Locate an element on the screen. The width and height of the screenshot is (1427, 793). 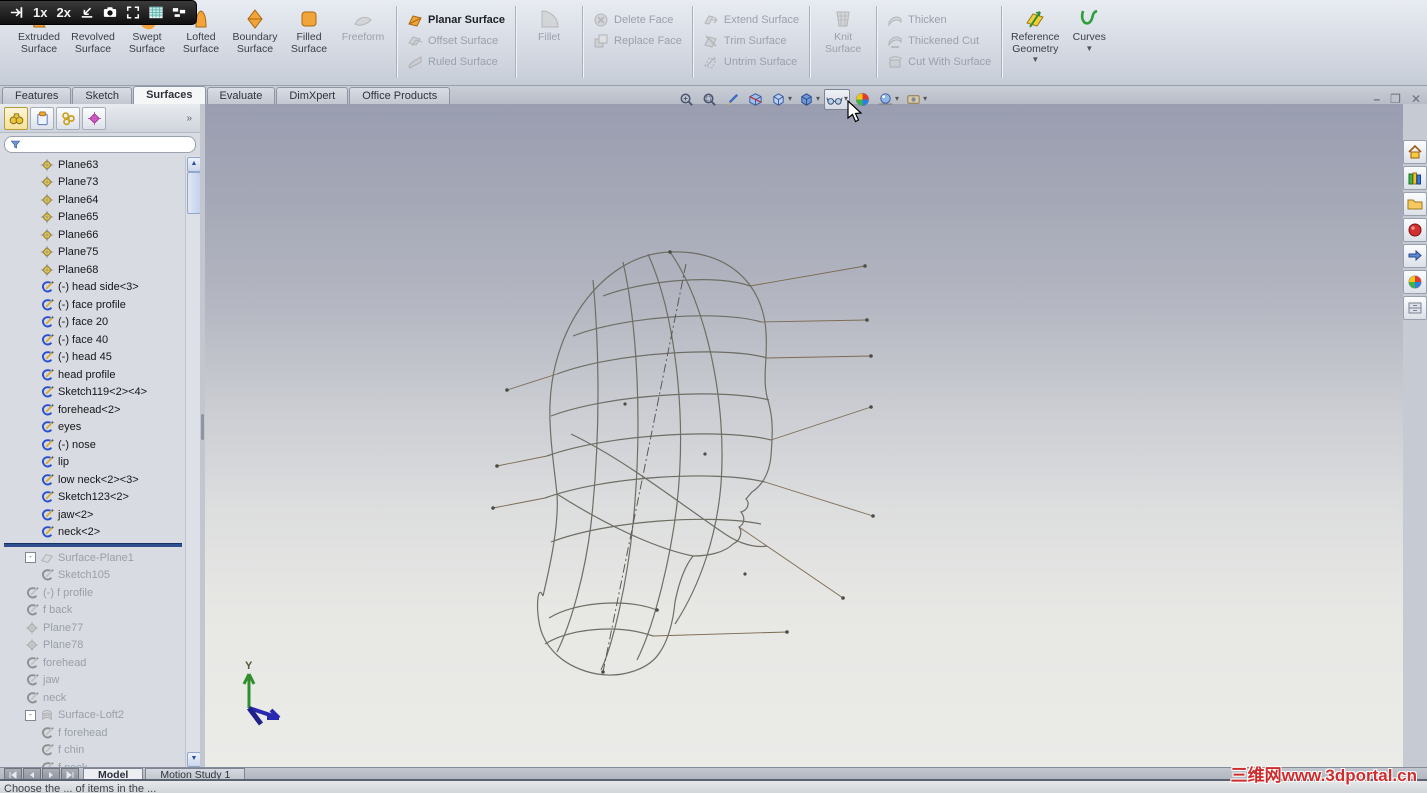
tree-item: eyes is located at coordinates (93, 428).